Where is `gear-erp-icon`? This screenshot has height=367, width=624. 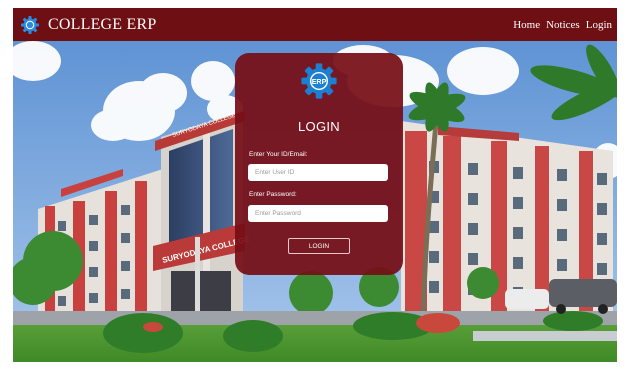 gear-erp-icon is located at coordinates (30, 24).